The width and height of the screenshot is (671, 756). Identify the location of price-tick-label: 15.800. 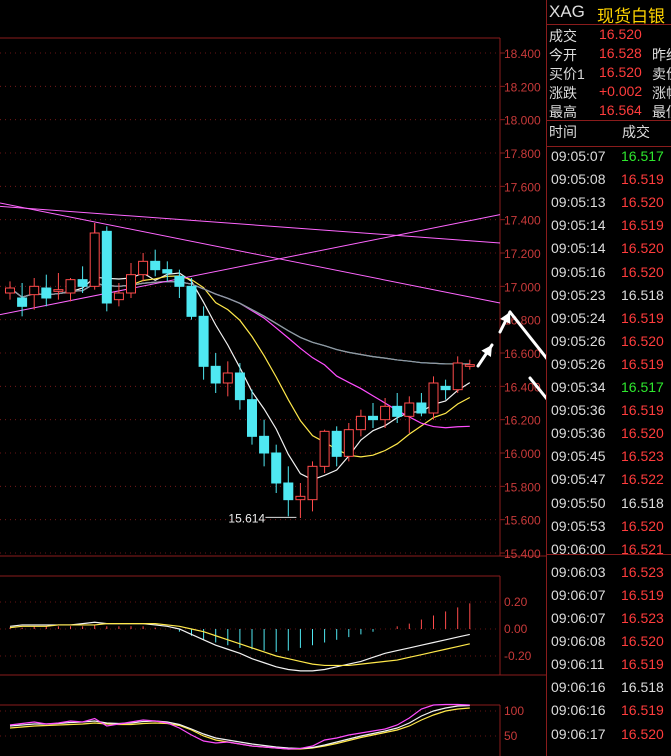
(522, 487).